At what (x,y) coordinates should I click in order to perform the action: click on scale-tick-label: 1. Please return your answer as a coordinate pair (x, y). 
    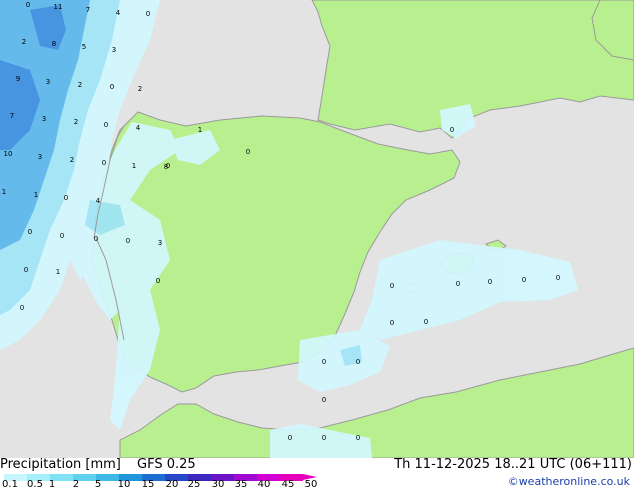
    Looking at the image, I should click on (52, 484).